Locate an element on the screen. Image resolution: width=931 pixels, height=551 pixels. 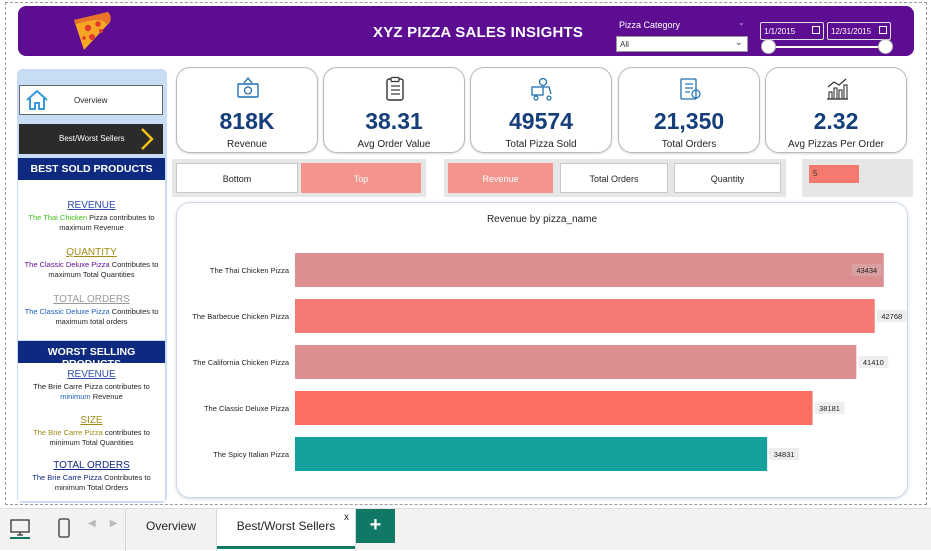
bottom-top-toggle-group: Bottom Top is located at coordinates (299, 178).